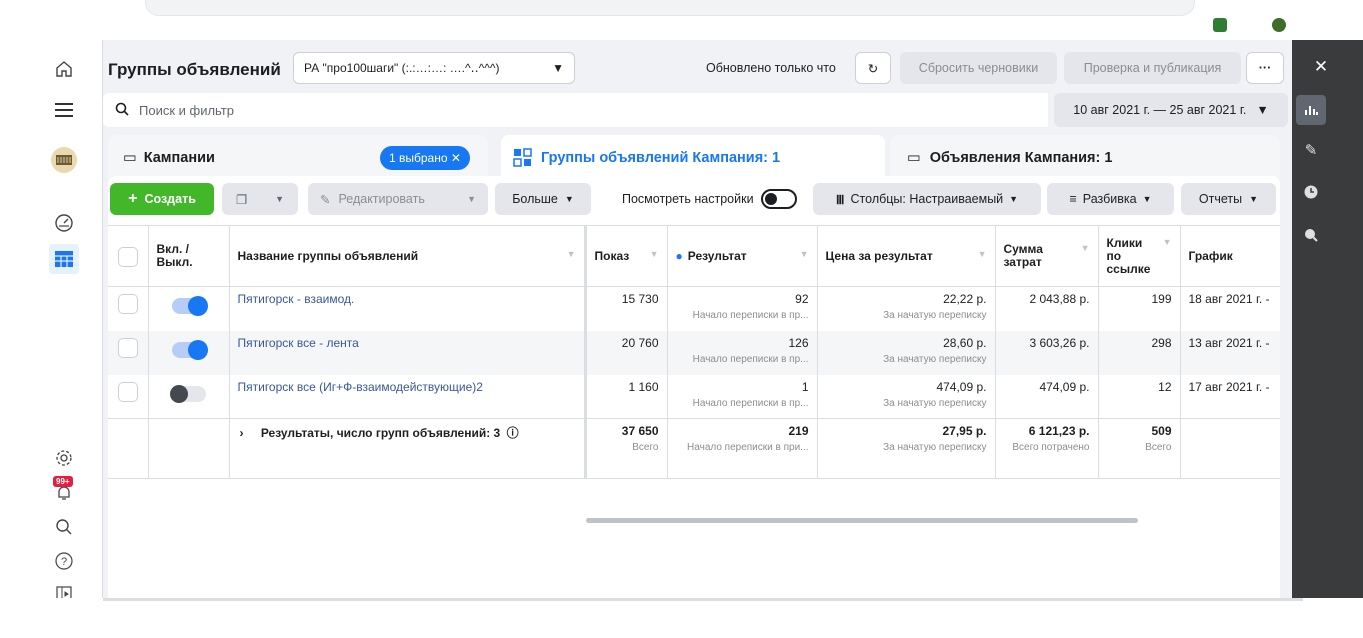 The image size is (1363, 638). What do you see at coordinates (162, 199) in the screenshot?
I see `create-button: + Создать` at bounding box center [162, 199].